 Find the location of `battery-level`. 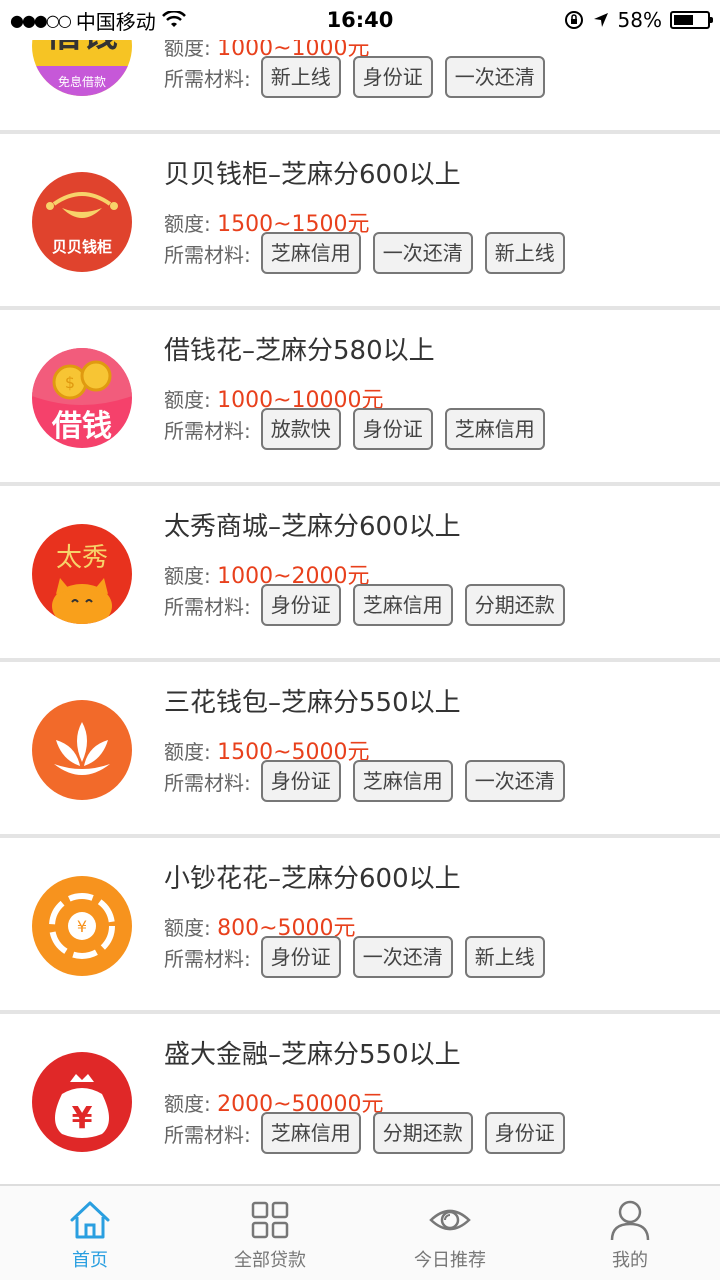

battery-level is located at coordinates (683, 20).